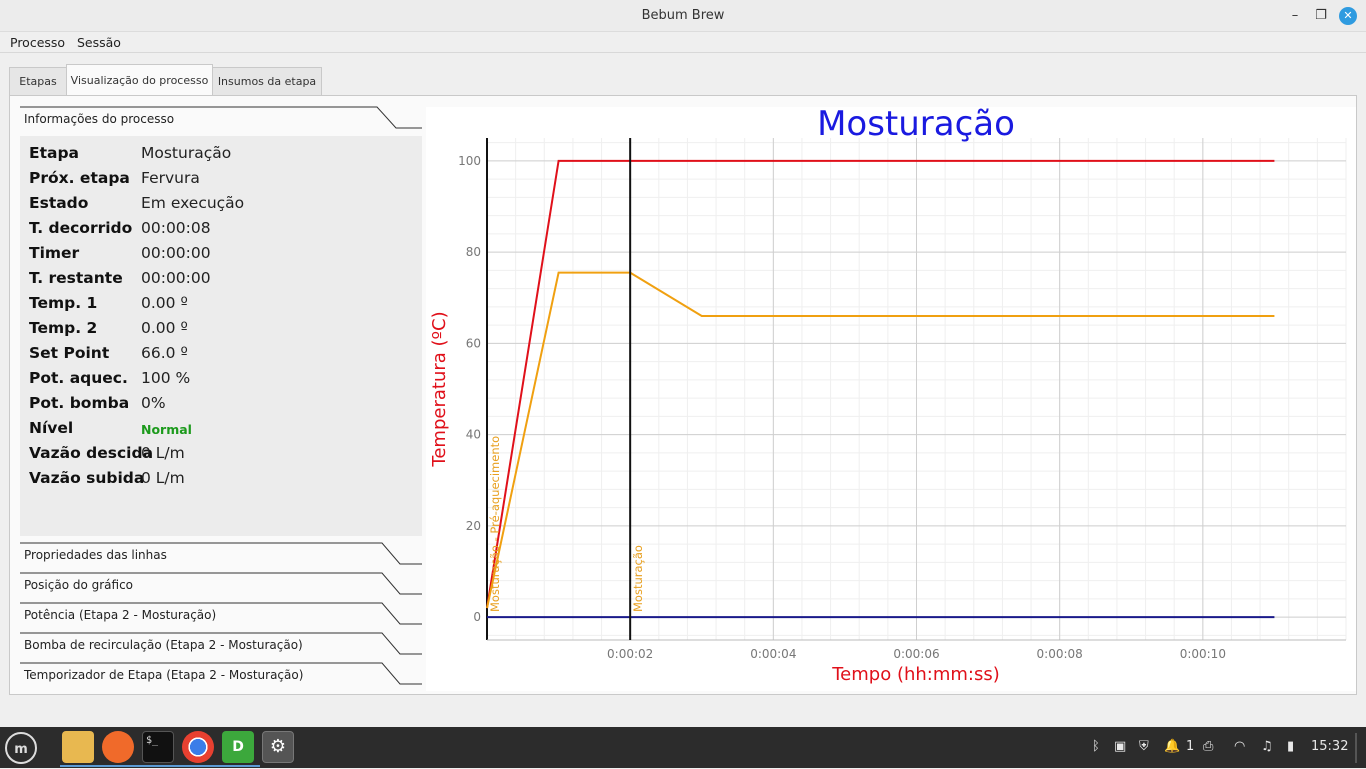  Describe the element at coordinates (1144, 746) in the screenshot. I see `shield-icon: ⛨` at that location.